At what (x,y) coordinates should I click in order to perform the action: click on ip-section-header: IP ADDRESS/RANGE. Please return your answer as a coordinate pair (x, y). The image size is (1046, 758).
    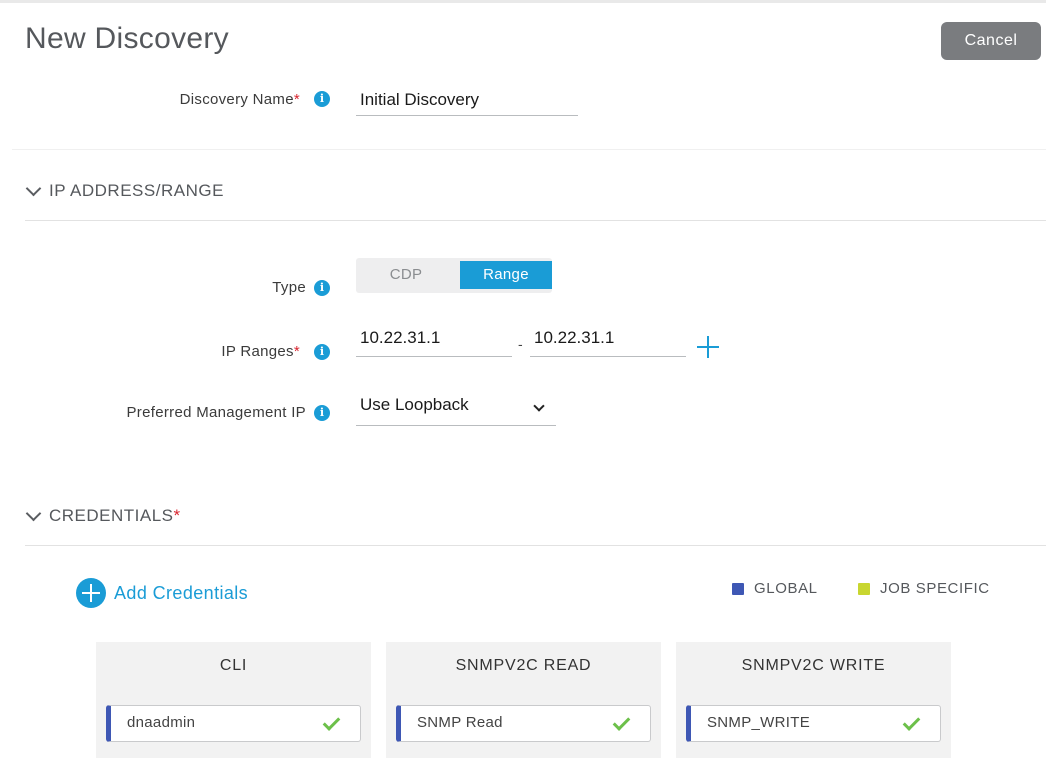
    Looking at the image, I should click on (124, 190).